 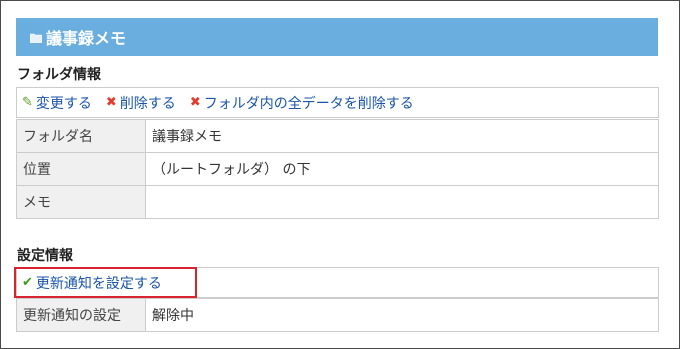 I want to click on delete-all-data-link: ✖ フォルダ内の全データを削除する, so click(x=302, y=103).